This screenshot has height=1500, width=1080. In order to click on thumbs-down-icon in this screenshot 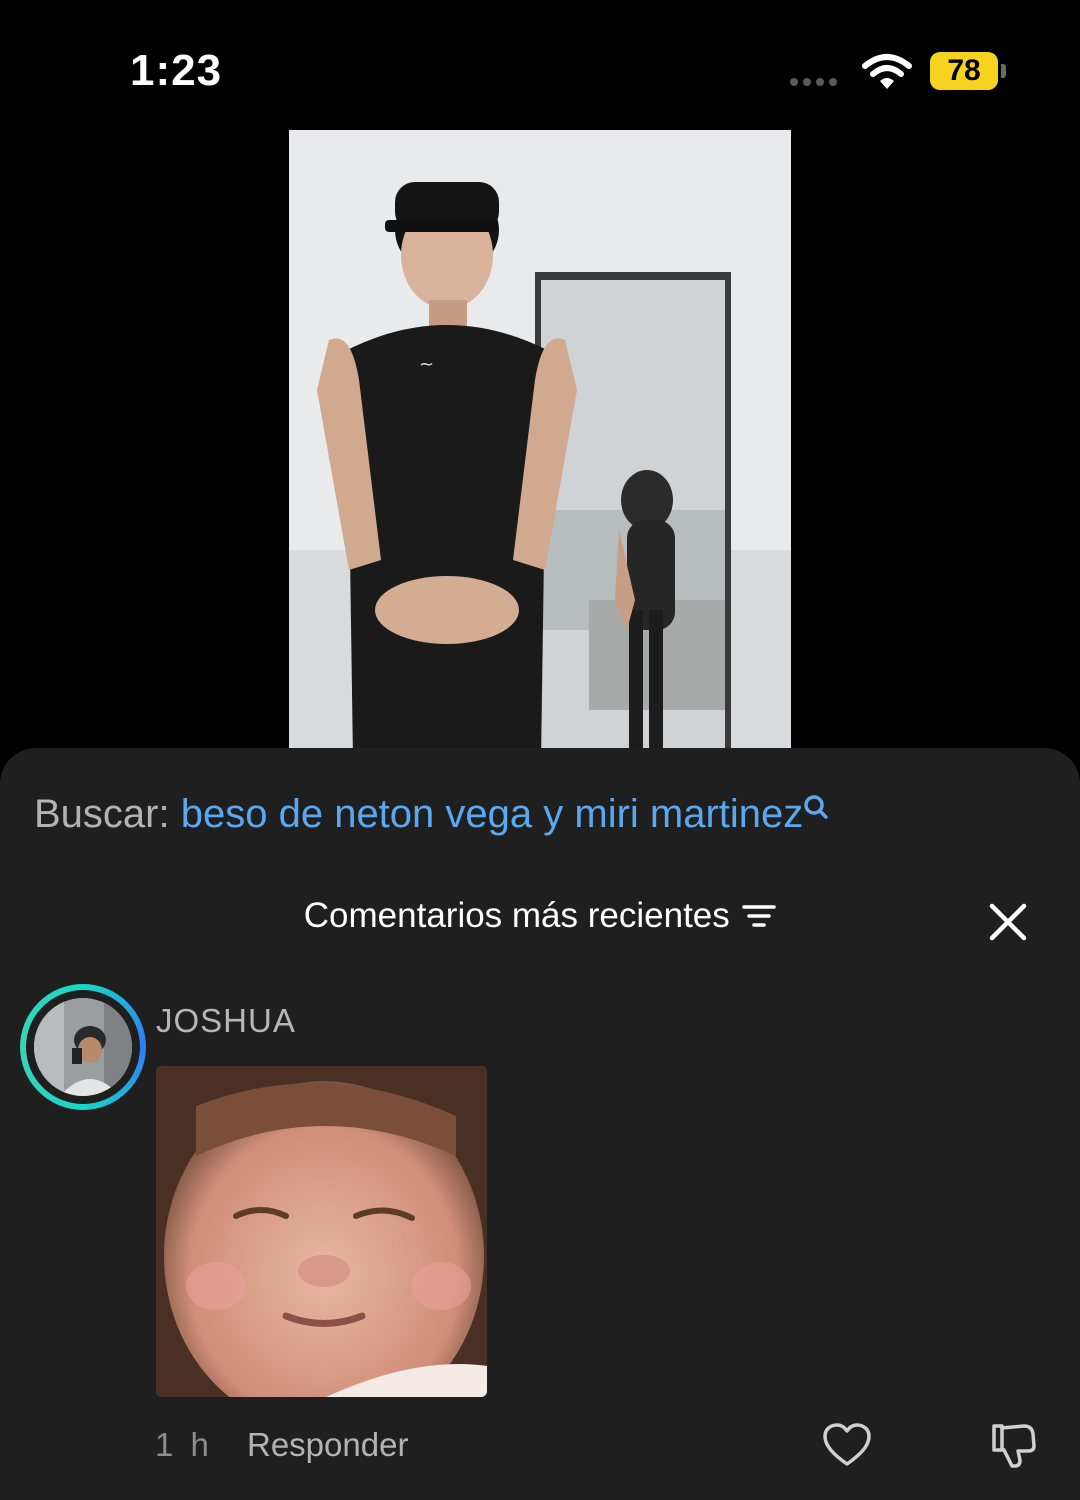, I will do `click(1013, 1445)`.